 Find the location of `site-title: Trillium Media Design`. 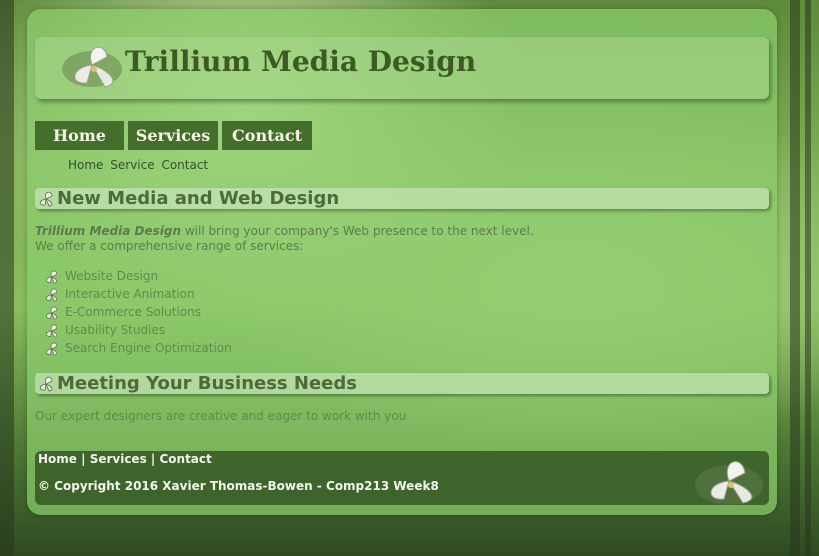

site-title: Trillium Media Design is located at coordinates (301, 61).